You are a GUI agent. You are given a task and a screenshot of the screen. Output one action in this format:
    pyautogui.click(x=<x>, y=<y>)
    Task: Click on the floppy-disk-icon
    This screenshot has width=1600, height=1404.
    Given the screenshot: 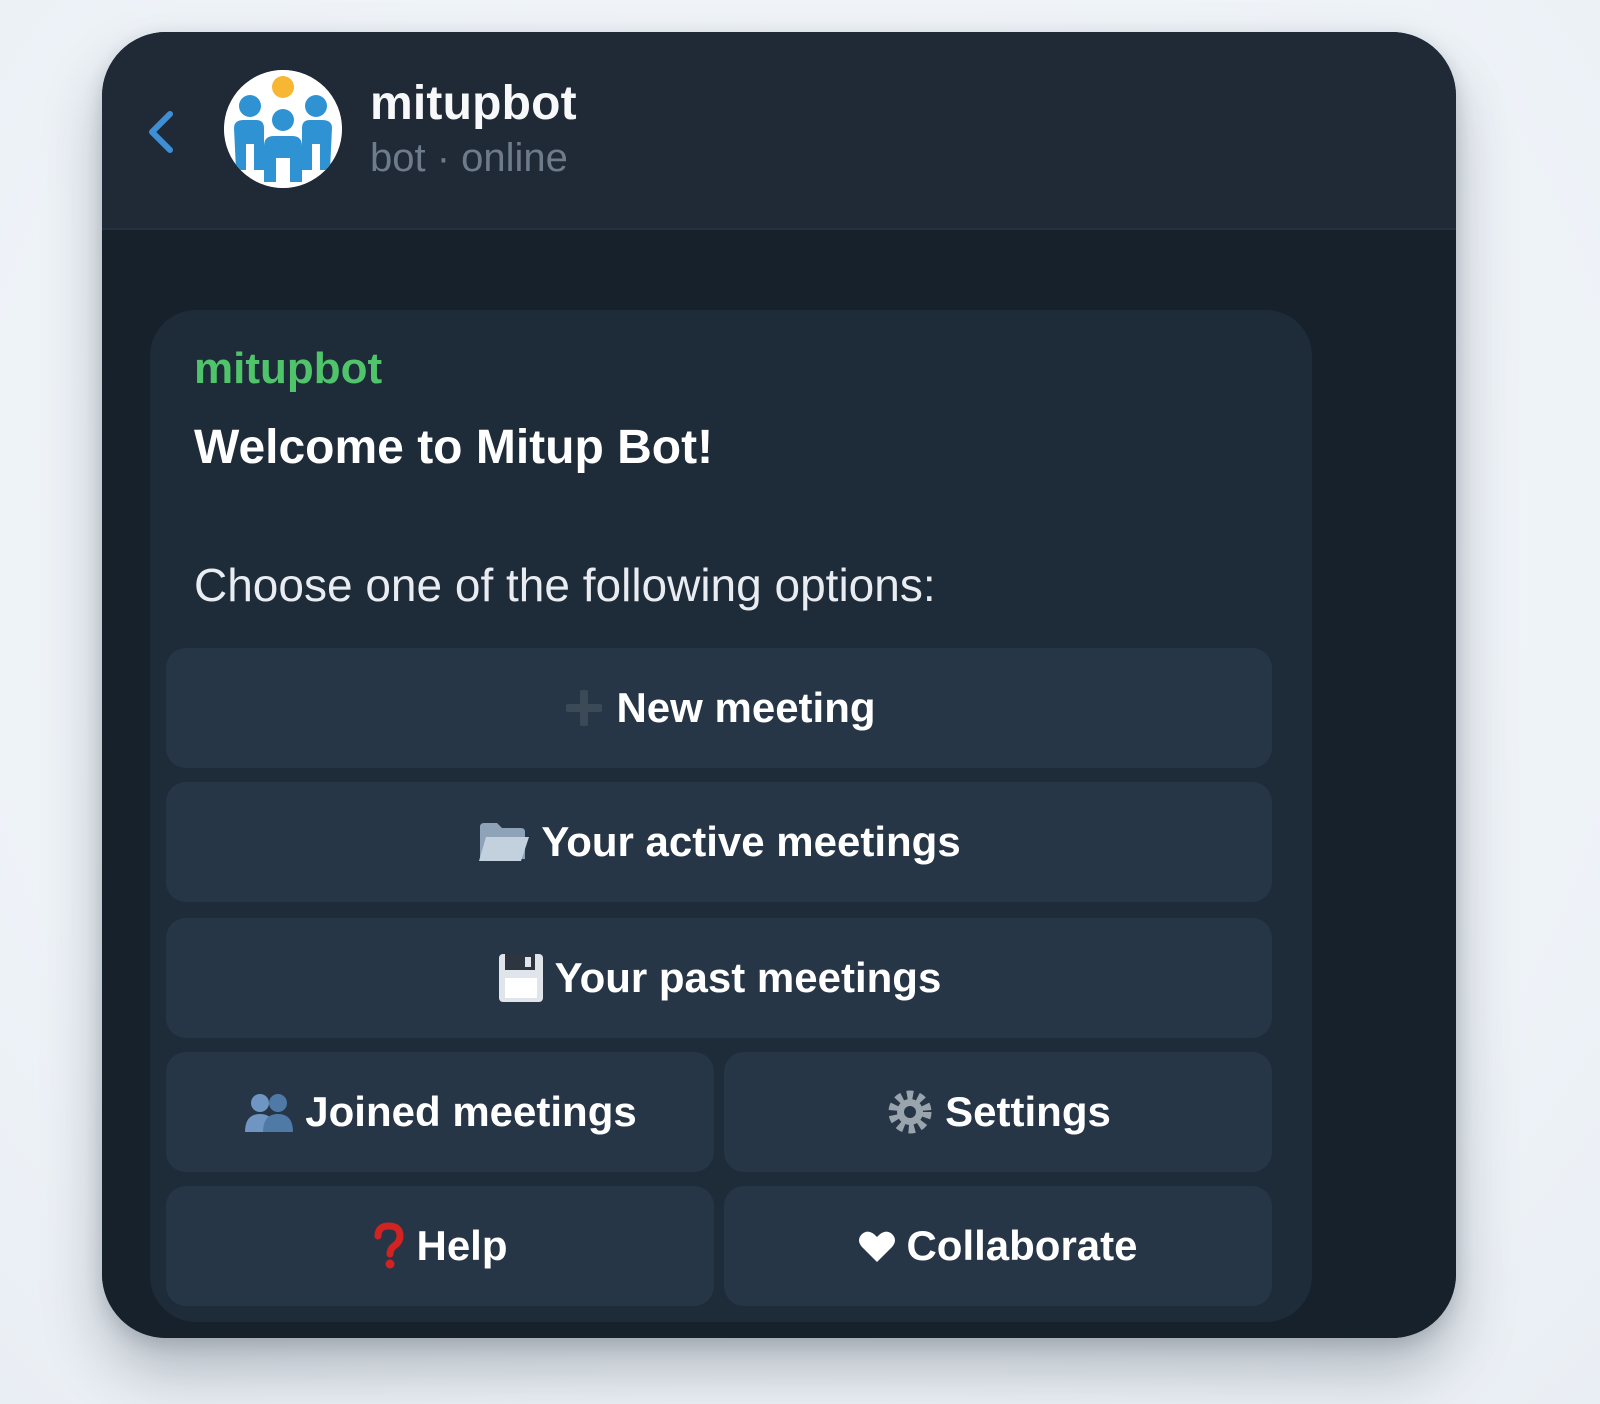 What is the action you would take?
    pyautogui.click(x=521, y=978)
    